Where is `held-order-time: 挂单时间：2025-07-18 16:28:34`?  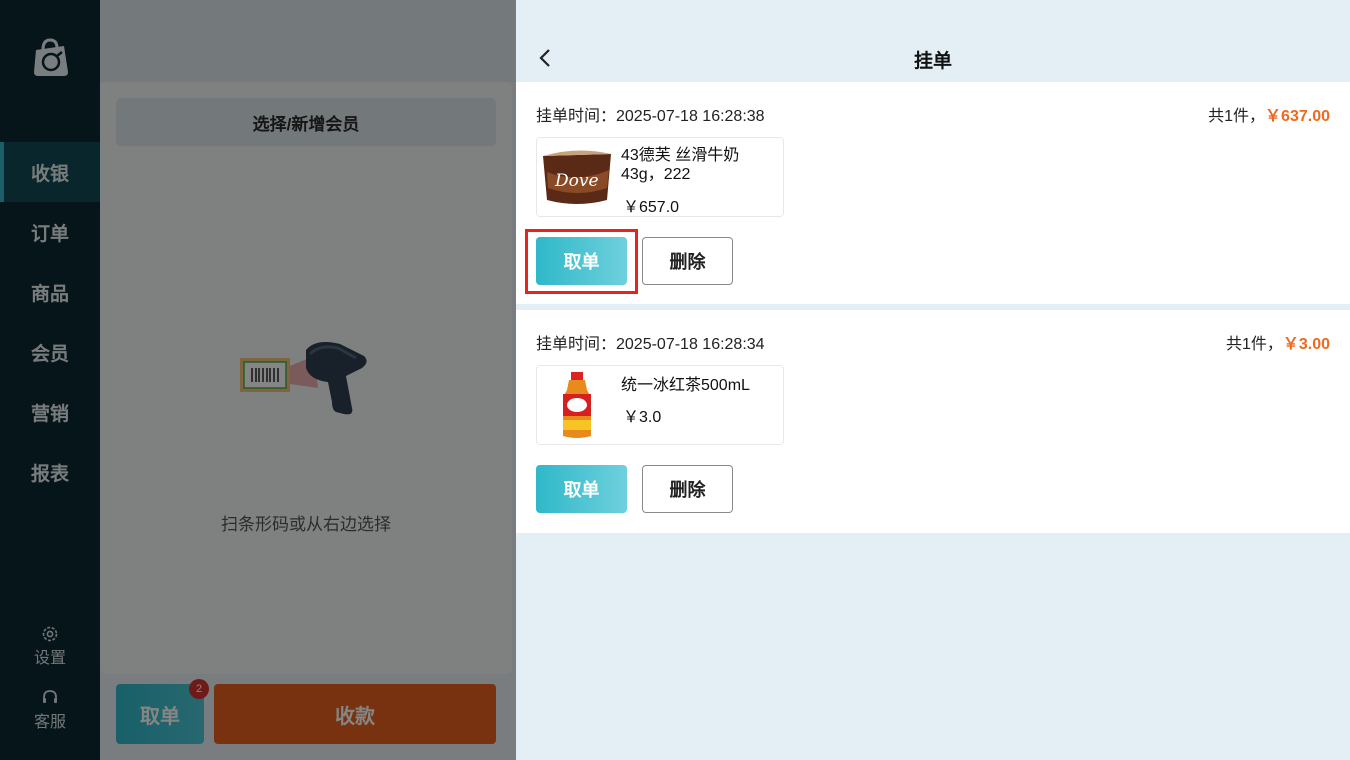 held-order-time: 挂单时间：2025-07-18 16:28:34 is located at coordinates (650, 344).